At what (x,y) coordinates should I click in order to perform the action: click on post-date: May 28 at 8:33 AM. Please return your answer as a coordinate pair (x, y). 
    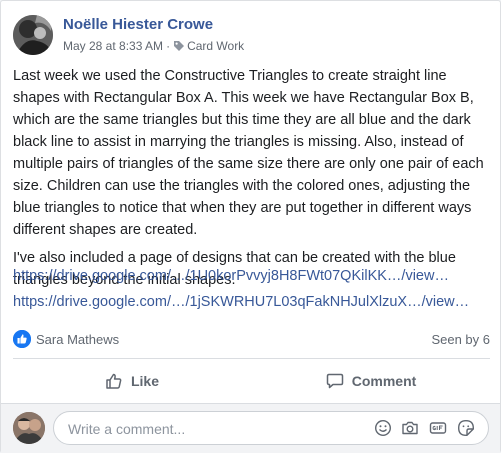
    Looking at the image, I should click on (113, 46).